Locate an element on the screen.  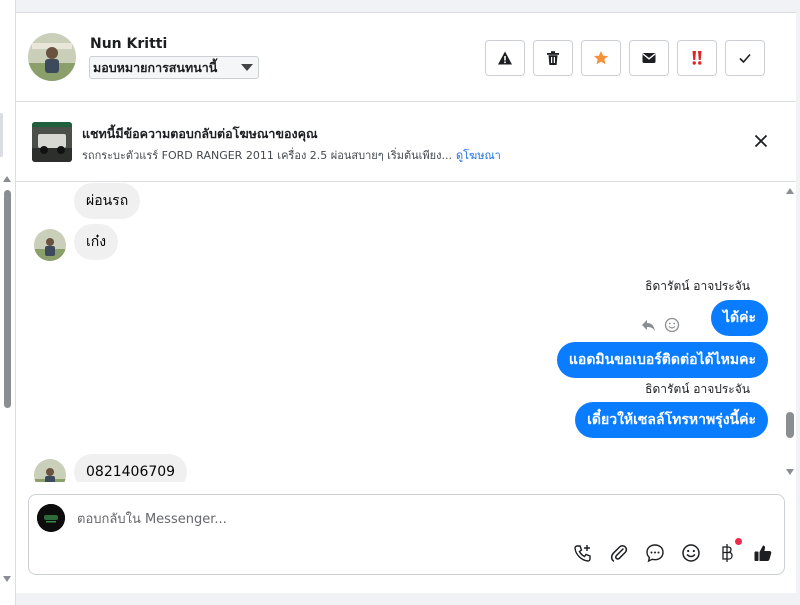
call-button is located at coordinates (582, 552).